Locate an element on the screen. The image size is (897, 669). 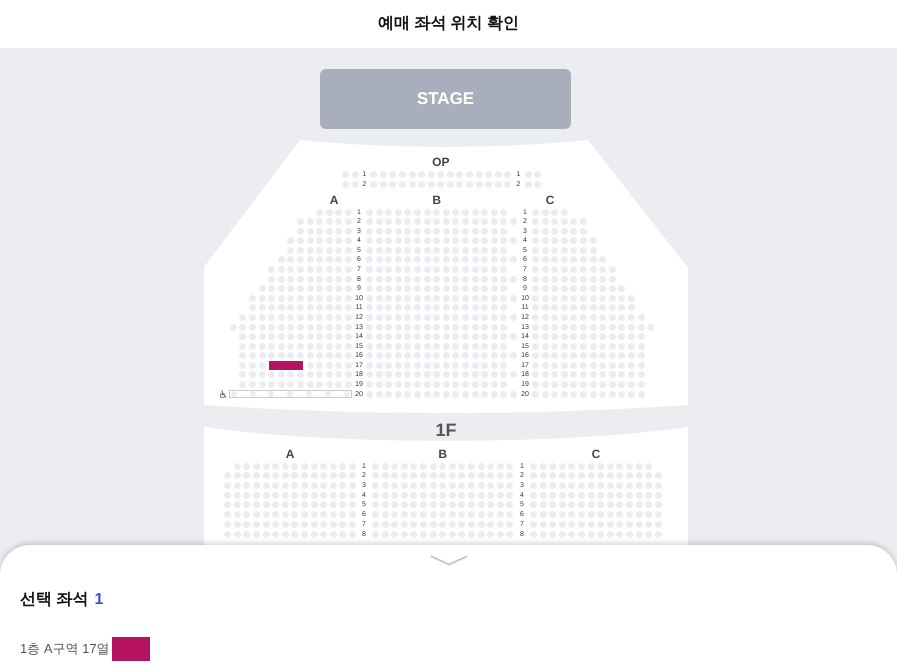
selected-seat is located at coordinates (286, 365).